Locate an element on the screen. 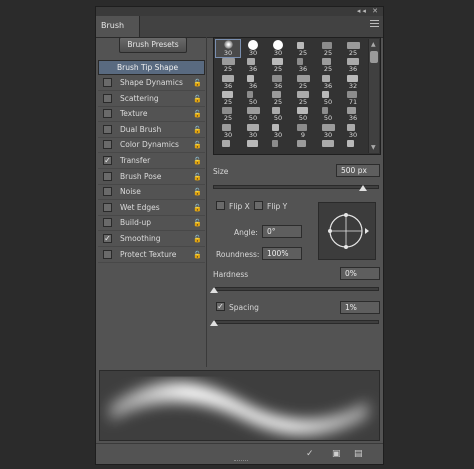 The height and width of the screenshot is (469, 474). trash-icon: ▤ is located at coordinates (358, 454).